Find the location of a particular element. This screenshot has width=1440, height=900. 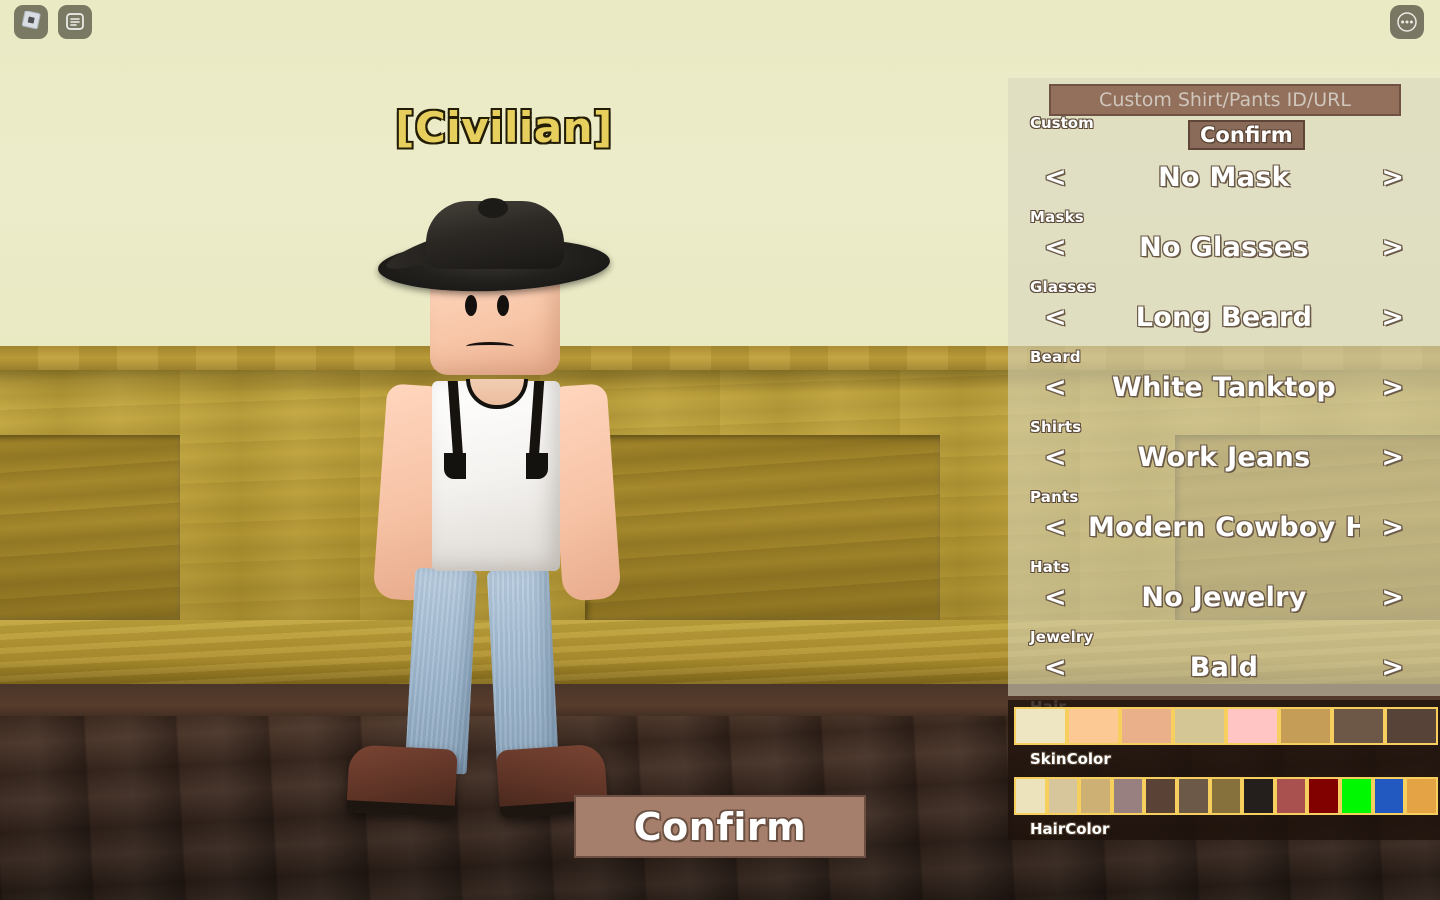

pants-value: Work Jeans is located at coordinates (1224, 457).